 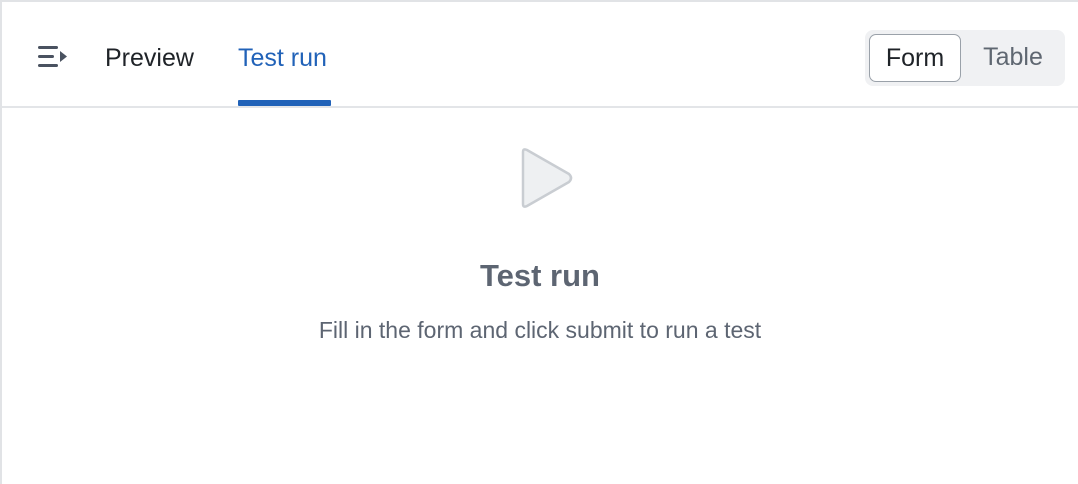 I want to click on active-tab-indicator, so click(x=284, y=103).